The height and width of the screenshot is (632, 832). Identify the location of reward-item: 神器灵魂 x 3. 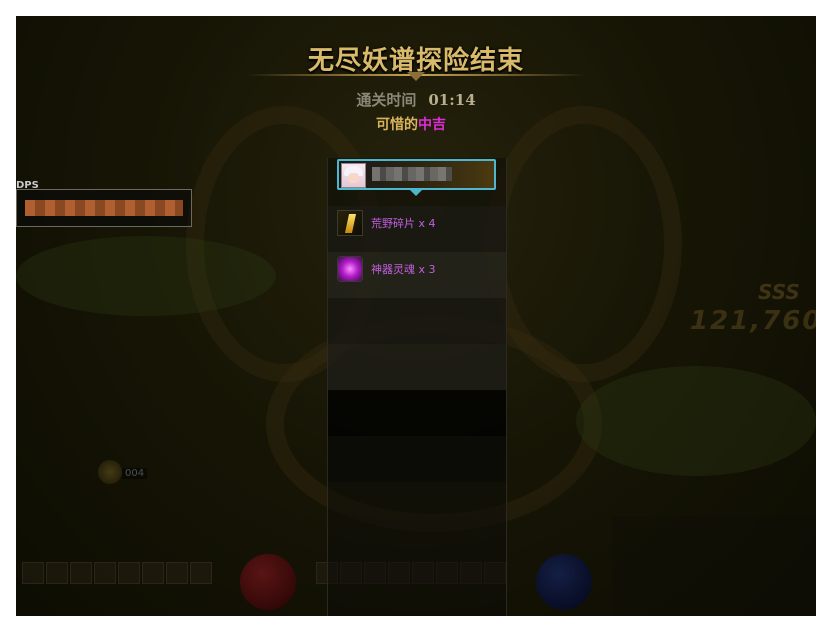
(386, 269).